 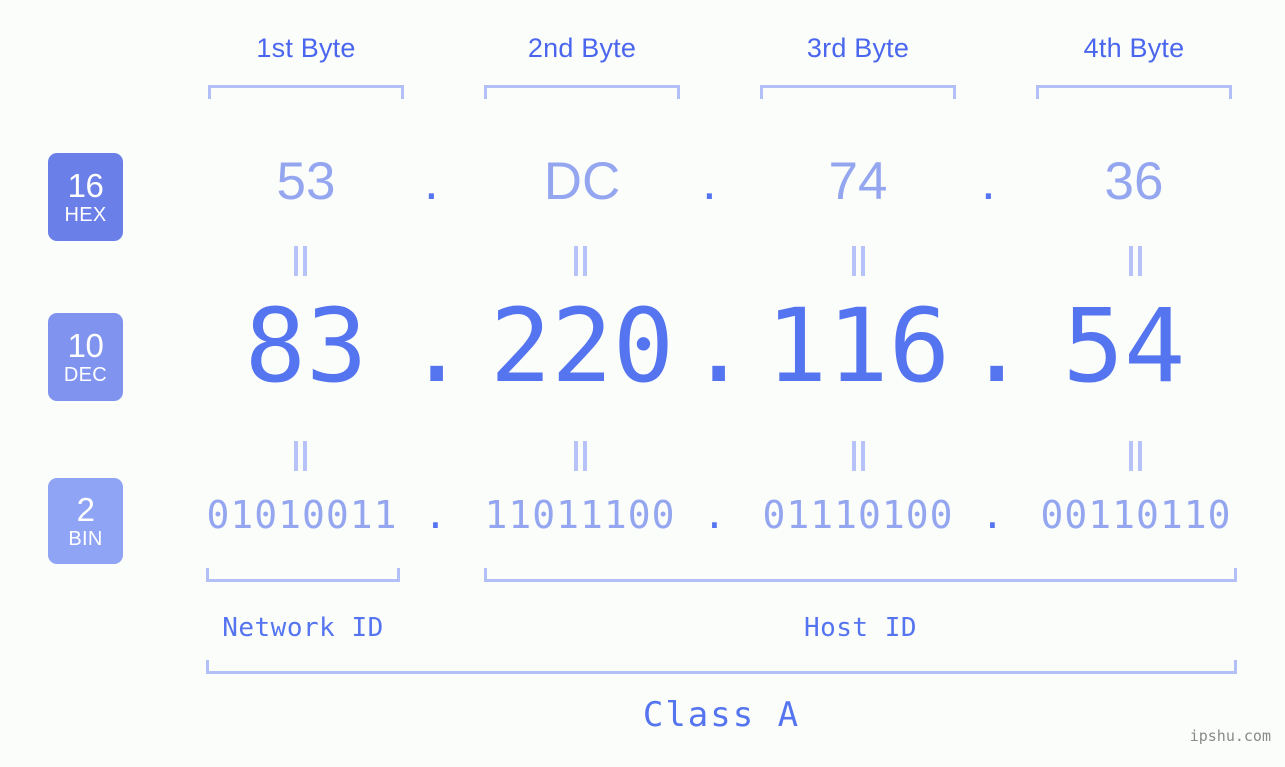 I want to click on base-badge-hex-label: HEX, so click(x=85, y=215).